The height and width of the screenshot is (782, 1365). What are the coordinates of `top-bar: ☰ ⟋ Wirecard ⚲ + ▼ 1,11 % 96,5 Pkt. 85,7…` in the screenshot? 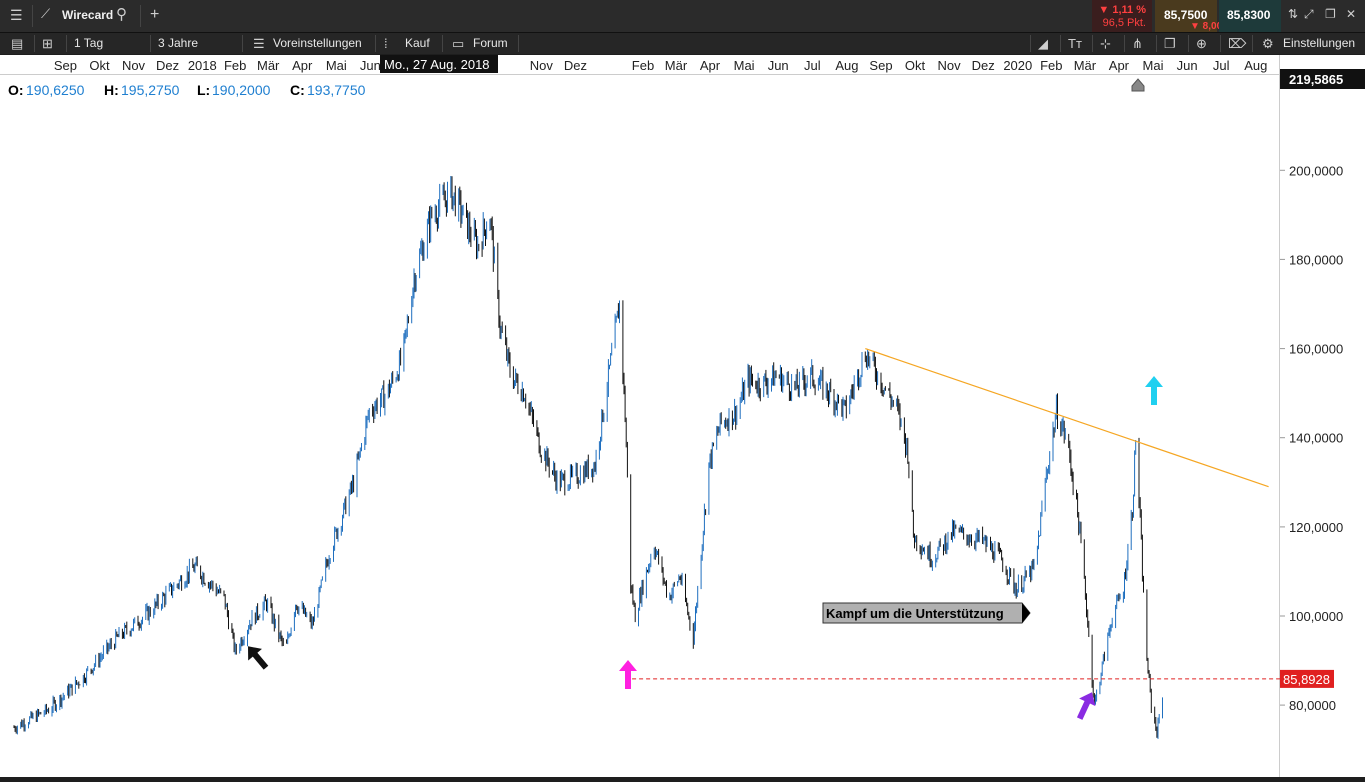 It's located at (682, 16).